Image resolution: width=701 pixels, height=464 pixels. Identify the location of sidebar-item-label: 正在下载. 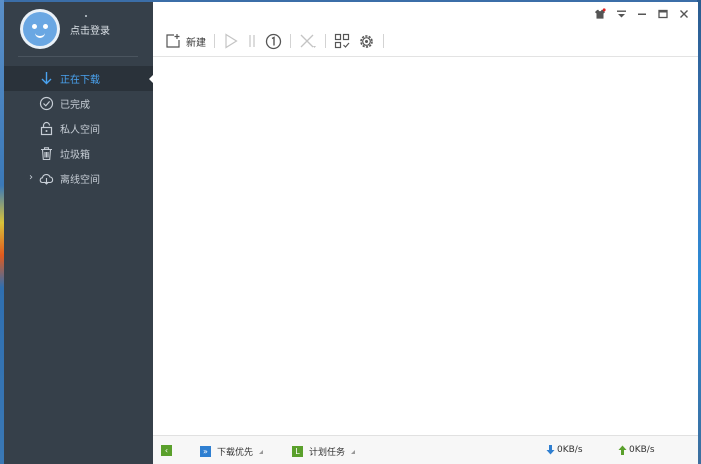
(80, 80).